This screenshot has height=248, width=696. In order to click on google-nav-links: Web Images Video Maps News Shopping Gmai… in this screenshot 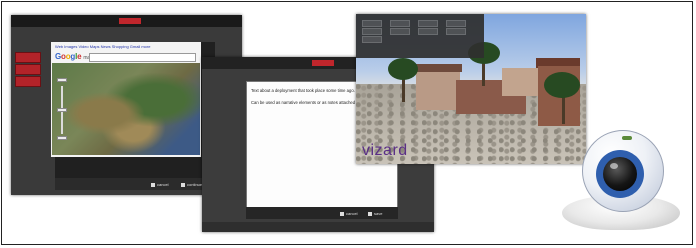, I will do `click(102, 46)`.